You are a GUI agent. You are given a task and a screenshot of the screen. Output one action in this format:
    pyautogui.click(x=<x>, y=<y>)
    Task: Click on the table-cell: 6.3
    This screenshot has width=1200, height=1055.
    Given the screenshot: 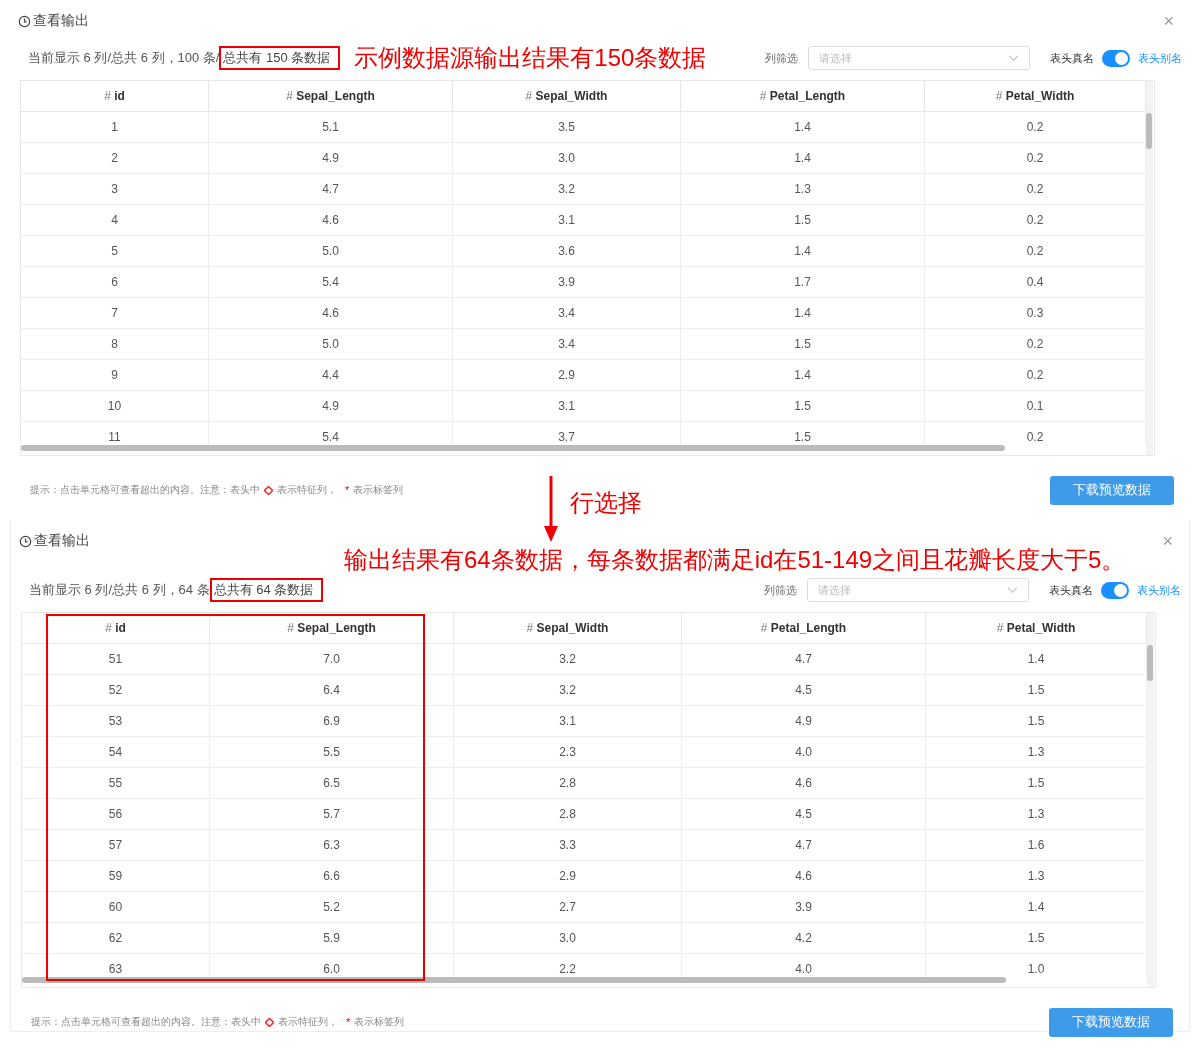 What is the action you would take?
    pyautogui.click(x=332, y=845)
    